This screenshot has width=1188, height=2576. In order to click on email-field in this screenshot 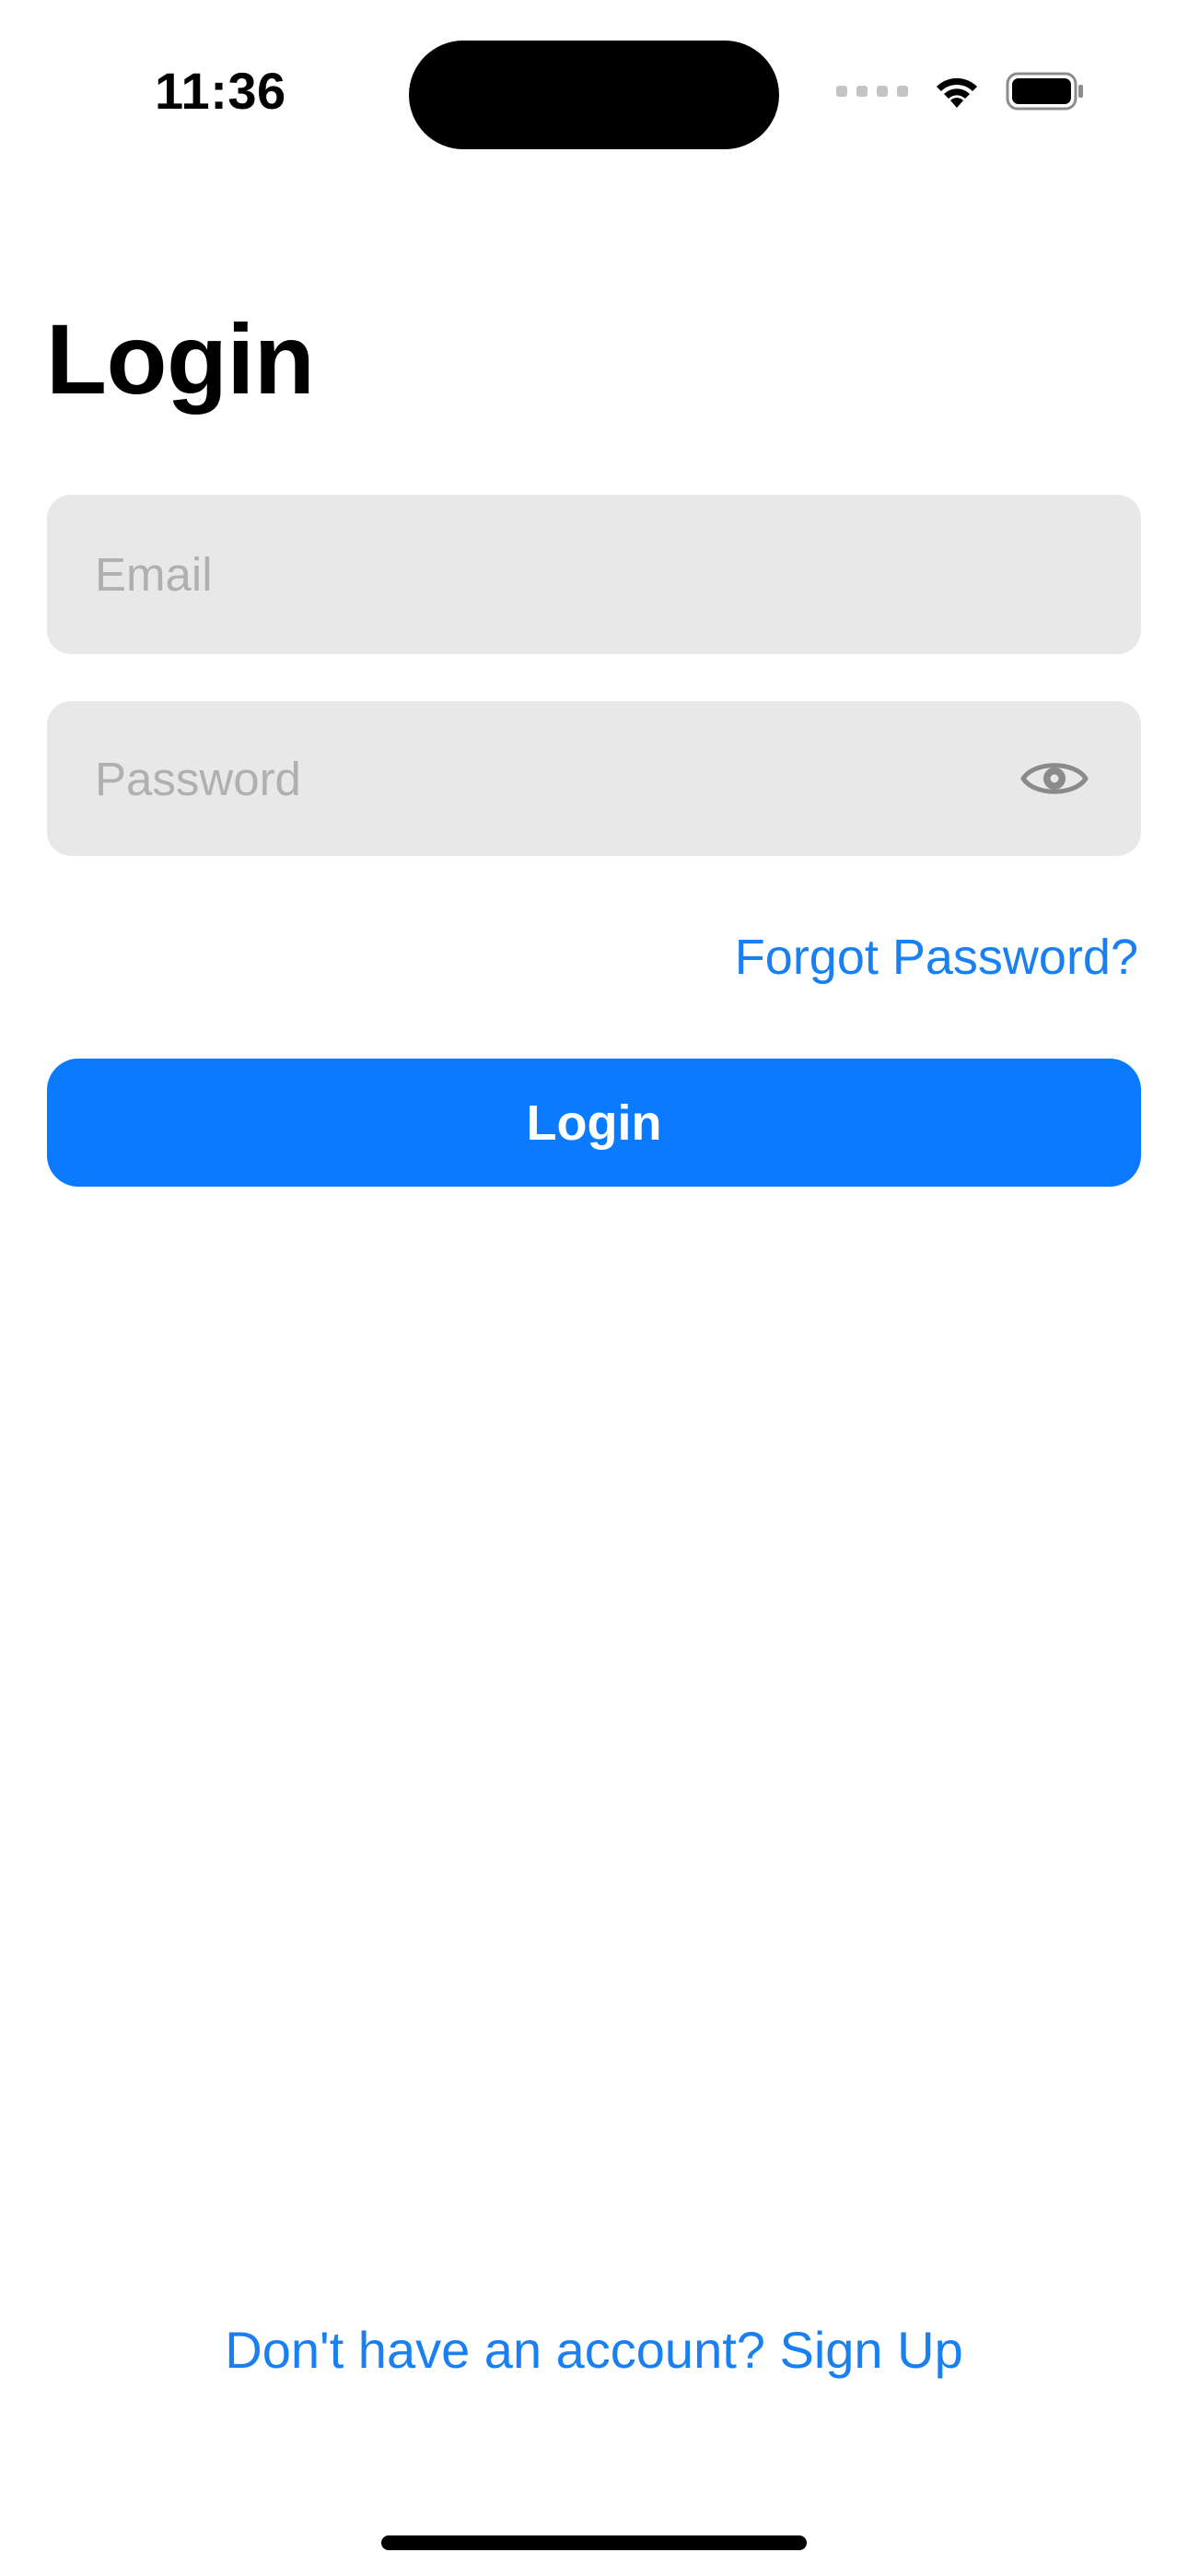, I will do `click(555, 574)`.